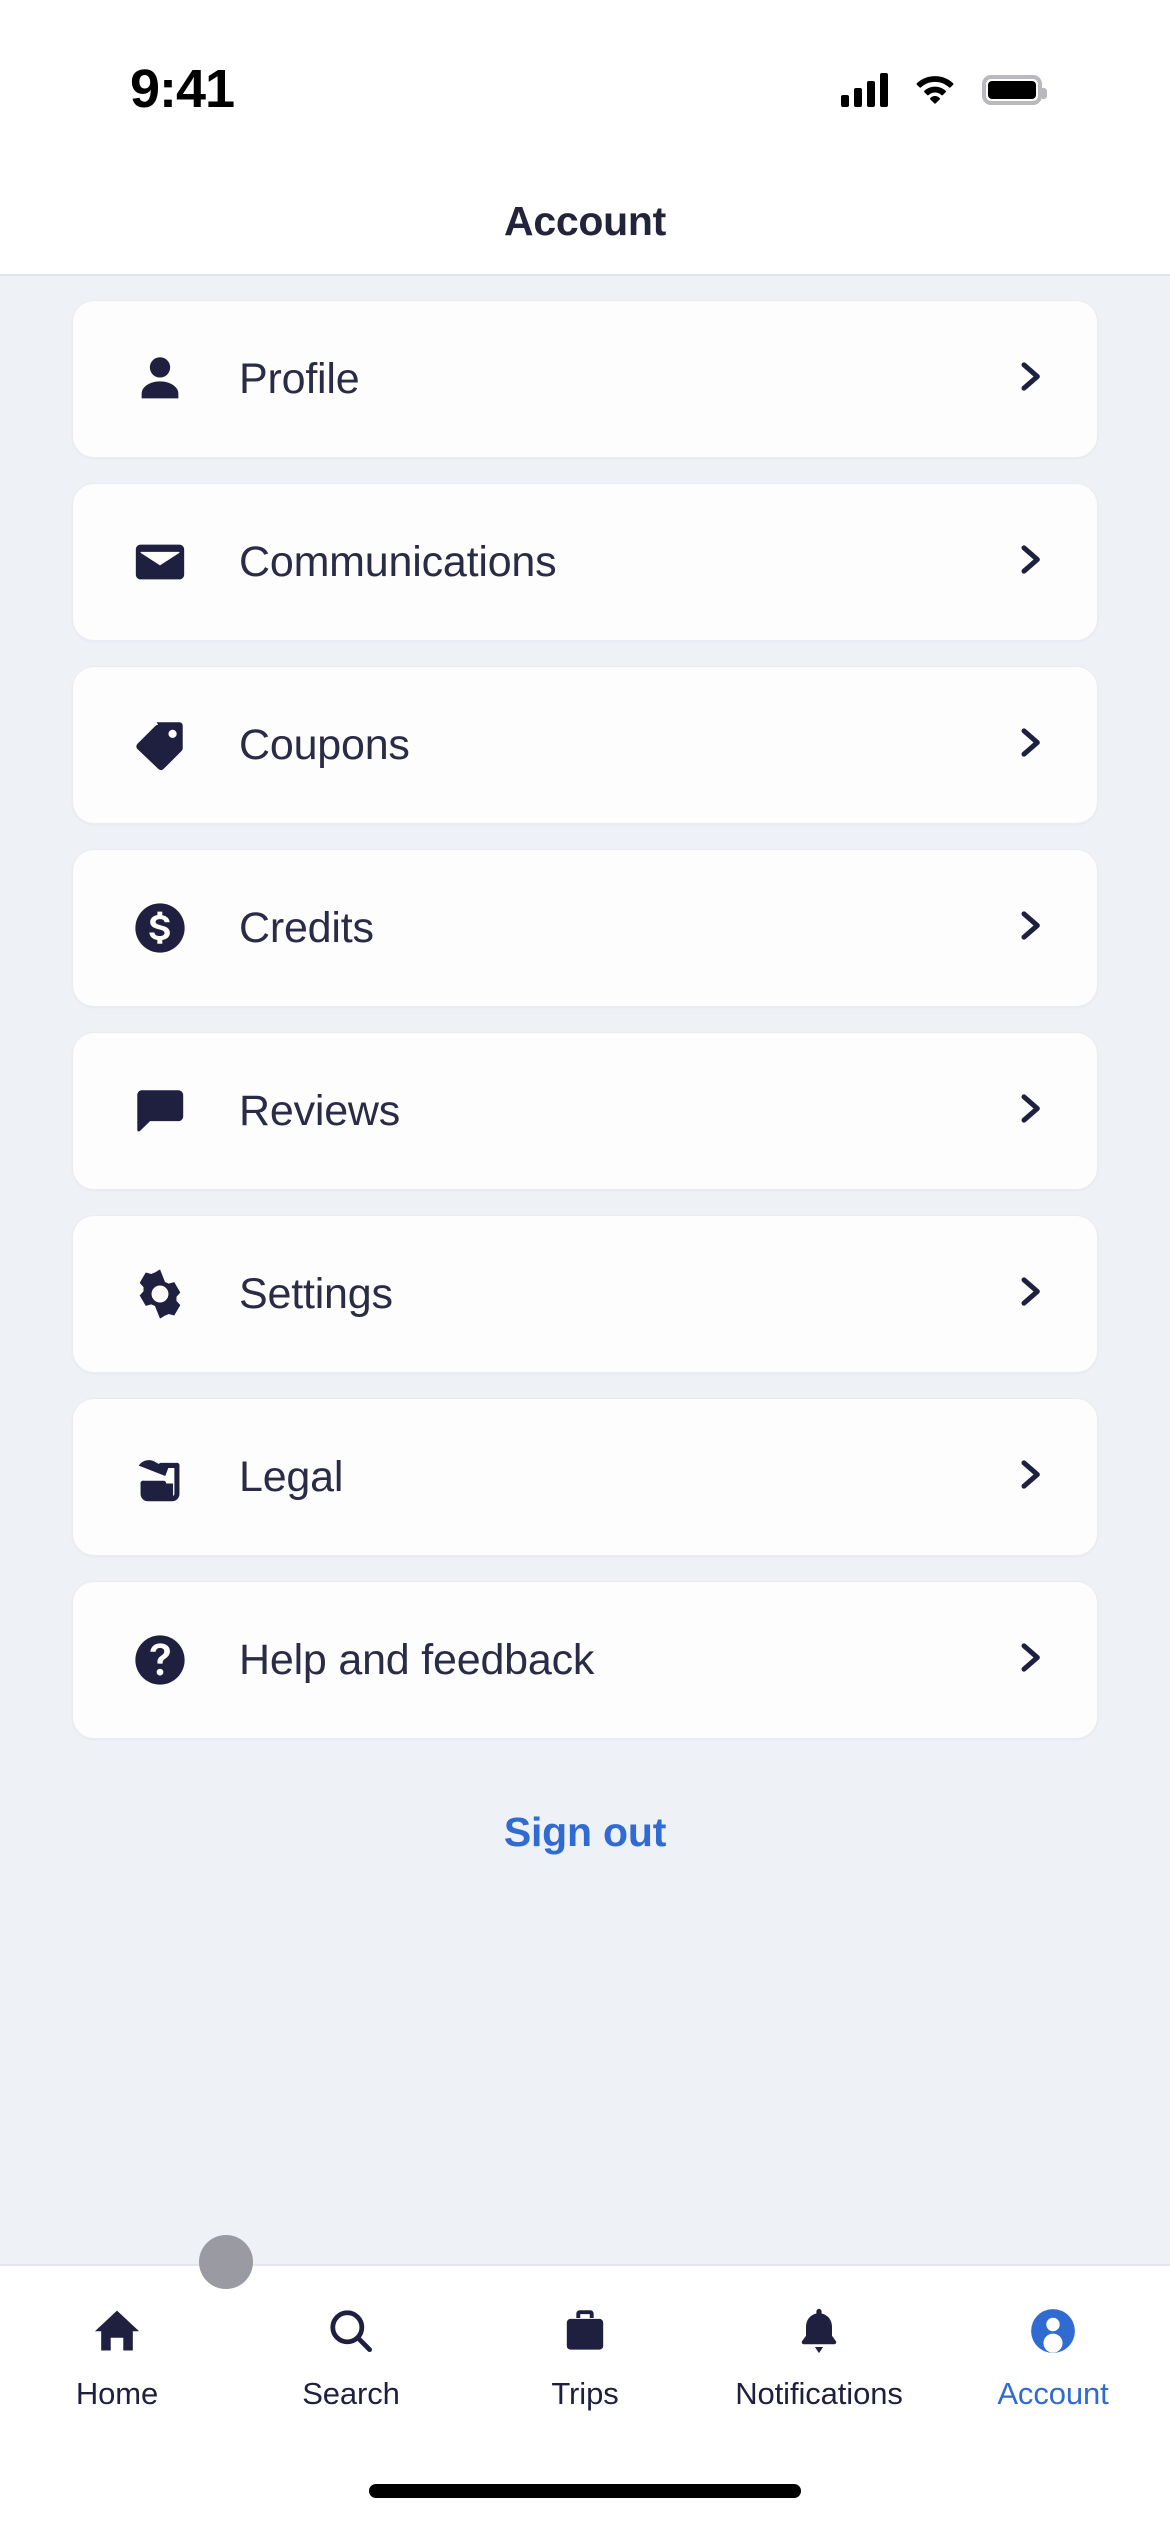 The height and width of the screenshot is (2532, 1170). I want to click on question-circle-icon, so click(160, 1660).